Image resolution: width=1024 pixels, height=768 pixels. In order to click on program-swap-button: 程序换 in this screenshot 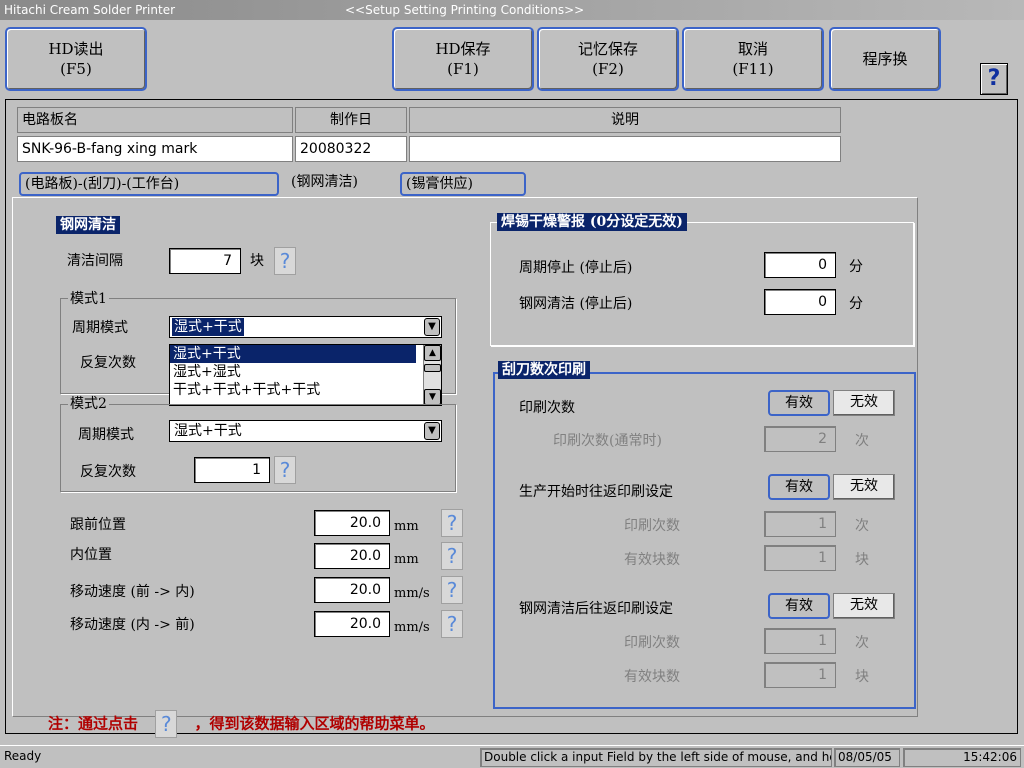, I will do `click(885, 59)`.